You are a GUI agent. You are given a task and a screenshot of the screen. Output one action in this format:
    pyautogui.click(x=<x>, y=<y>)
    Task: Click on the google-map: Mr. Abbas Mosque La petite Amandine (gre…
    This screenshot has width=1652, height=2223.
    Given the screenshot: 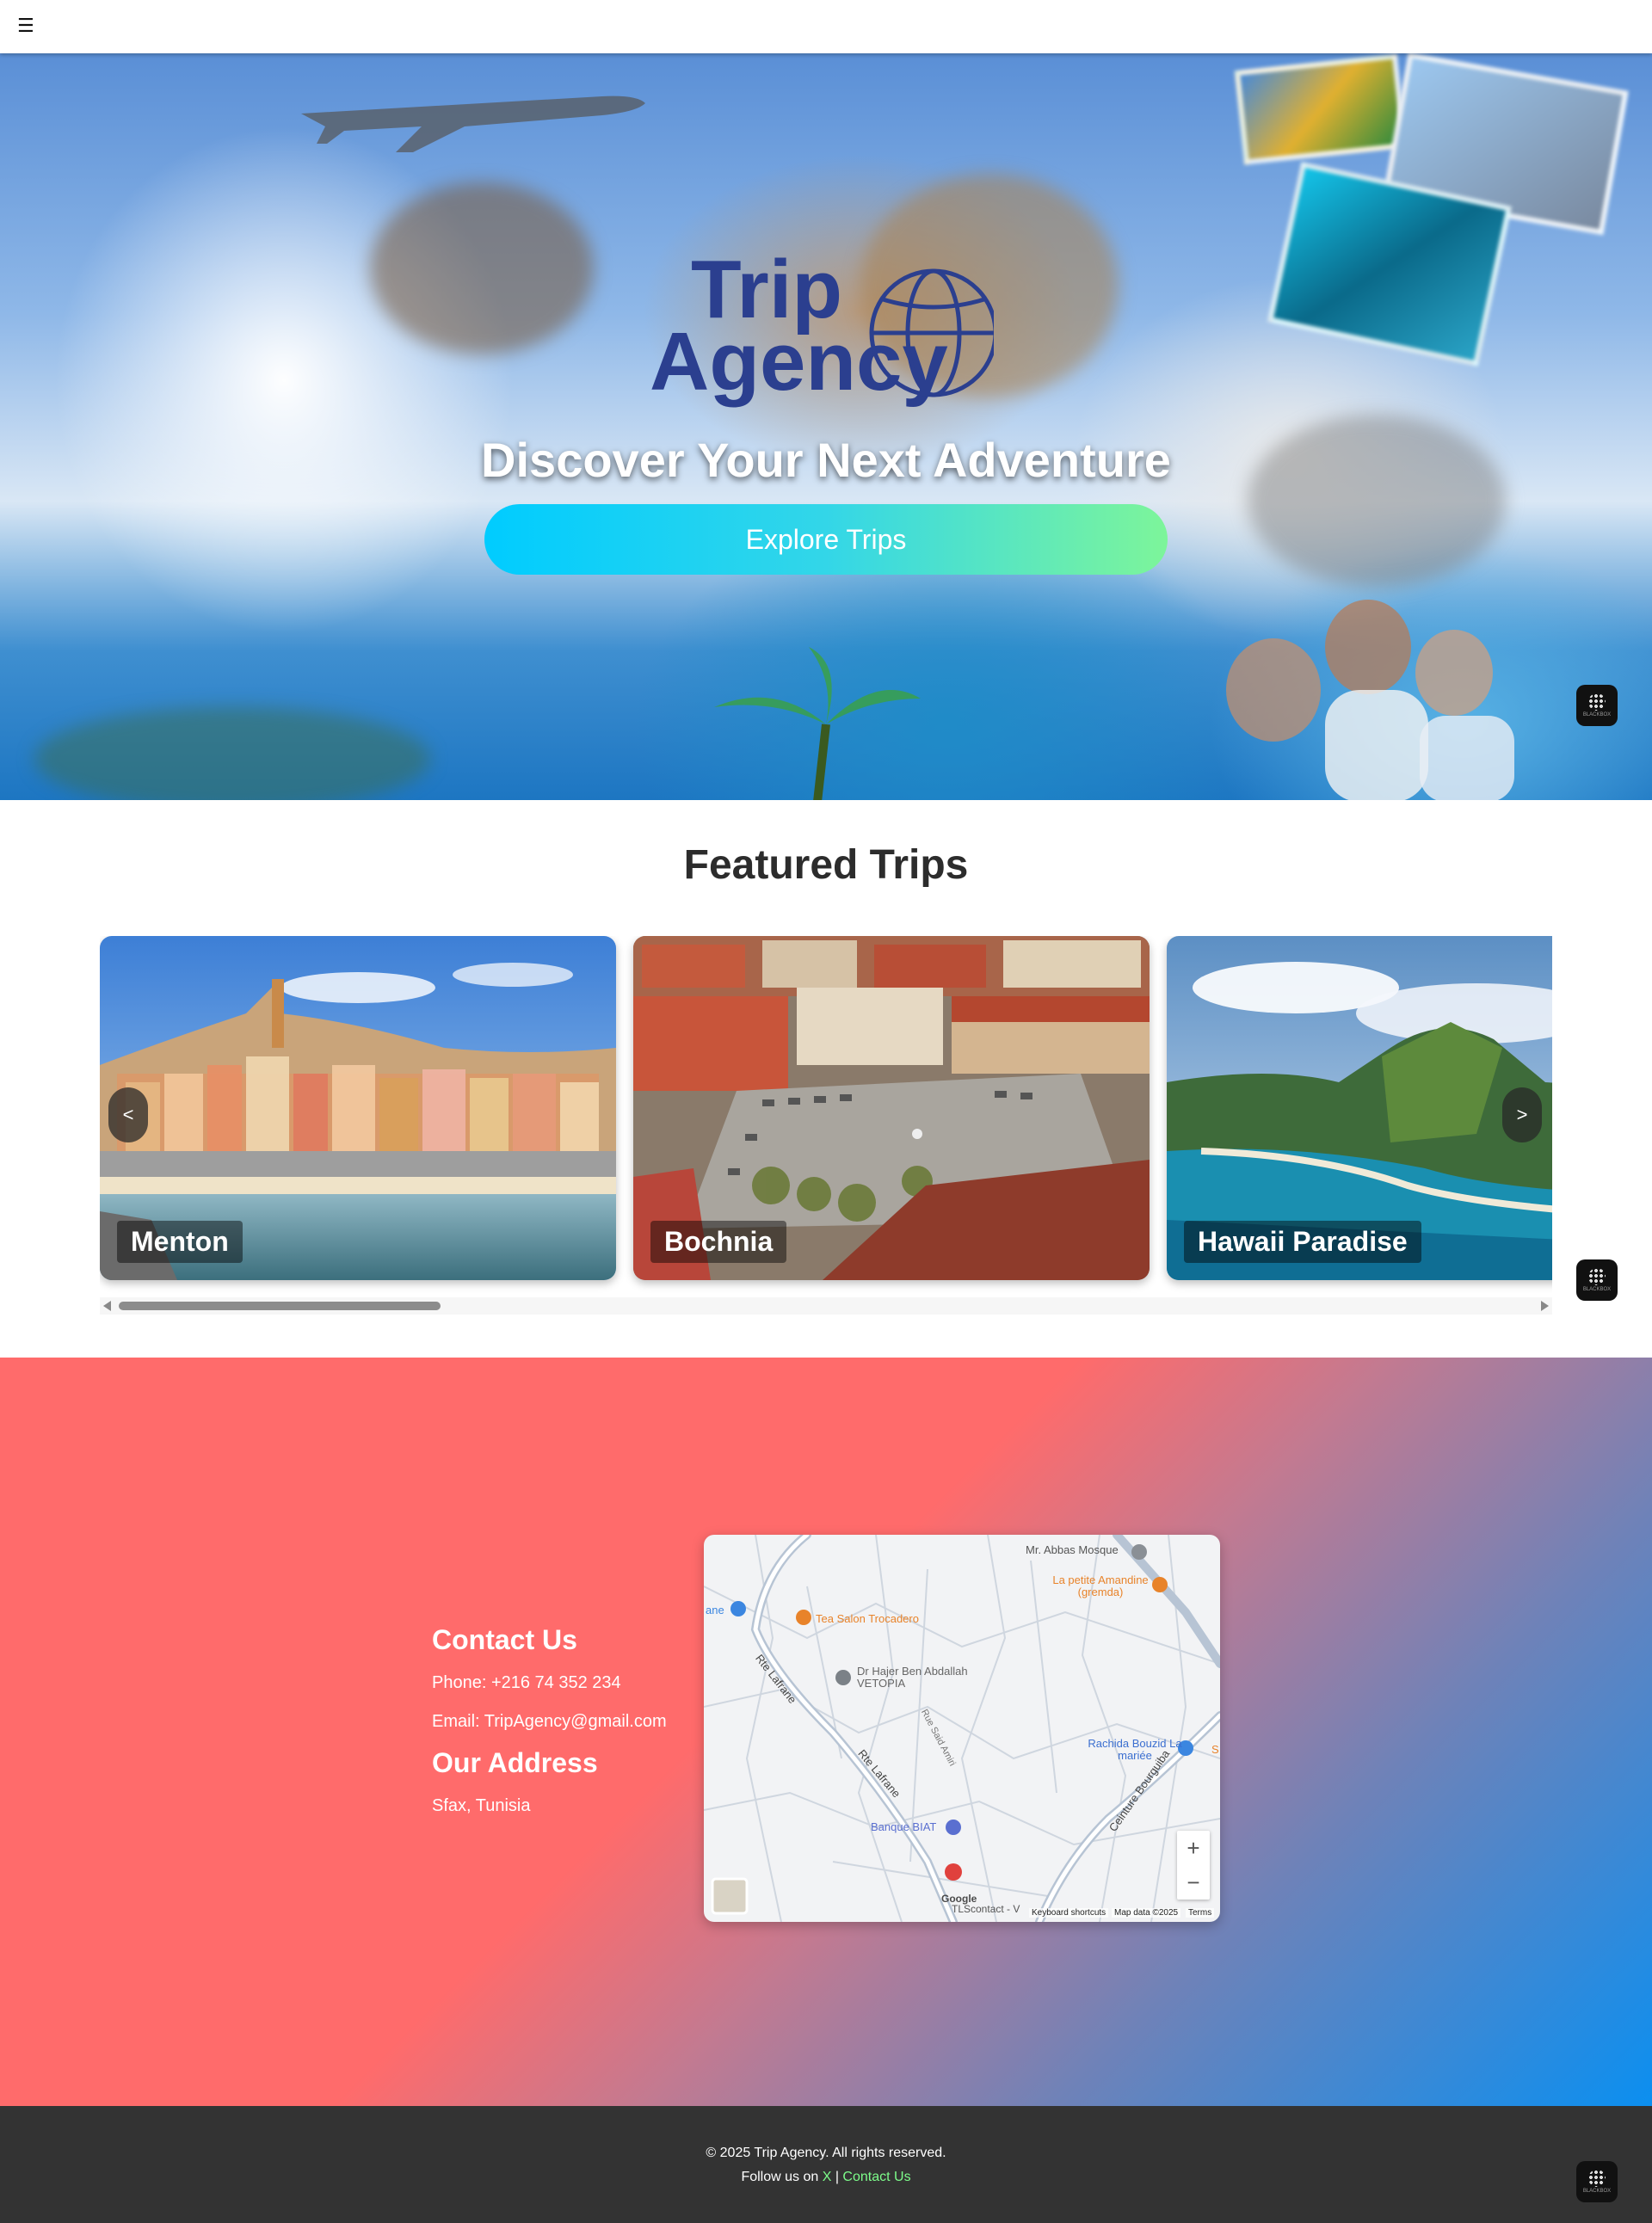 What is the action you would take?
    pyautogui.click(x=962, y=1729)
    